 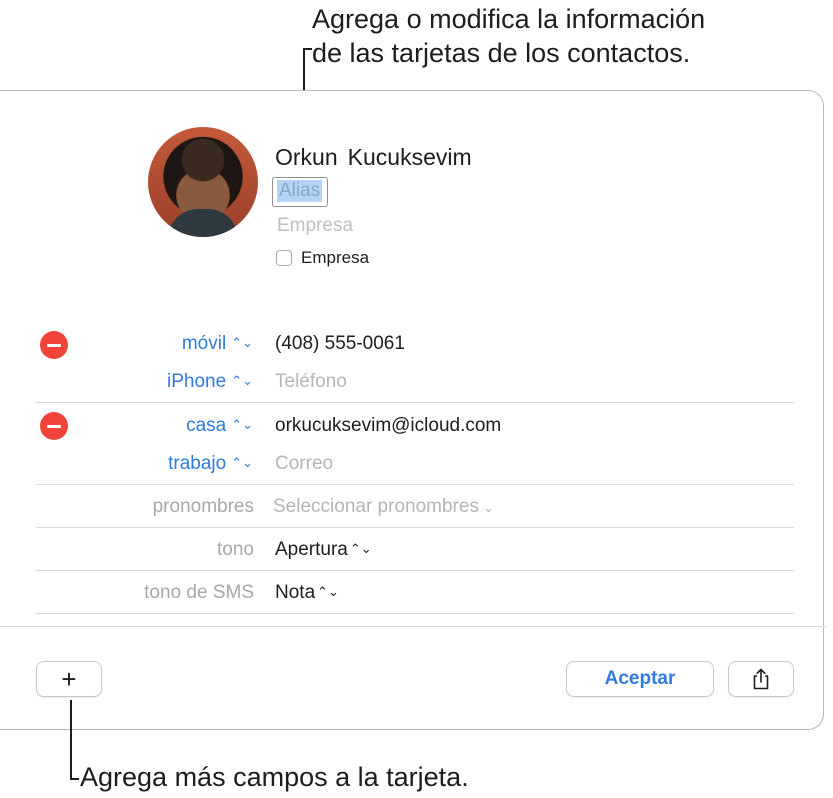 What do you see at coordinates (284, 258) in the screenshot?
I see `company-checkbox` at bounding box center [284, 258].